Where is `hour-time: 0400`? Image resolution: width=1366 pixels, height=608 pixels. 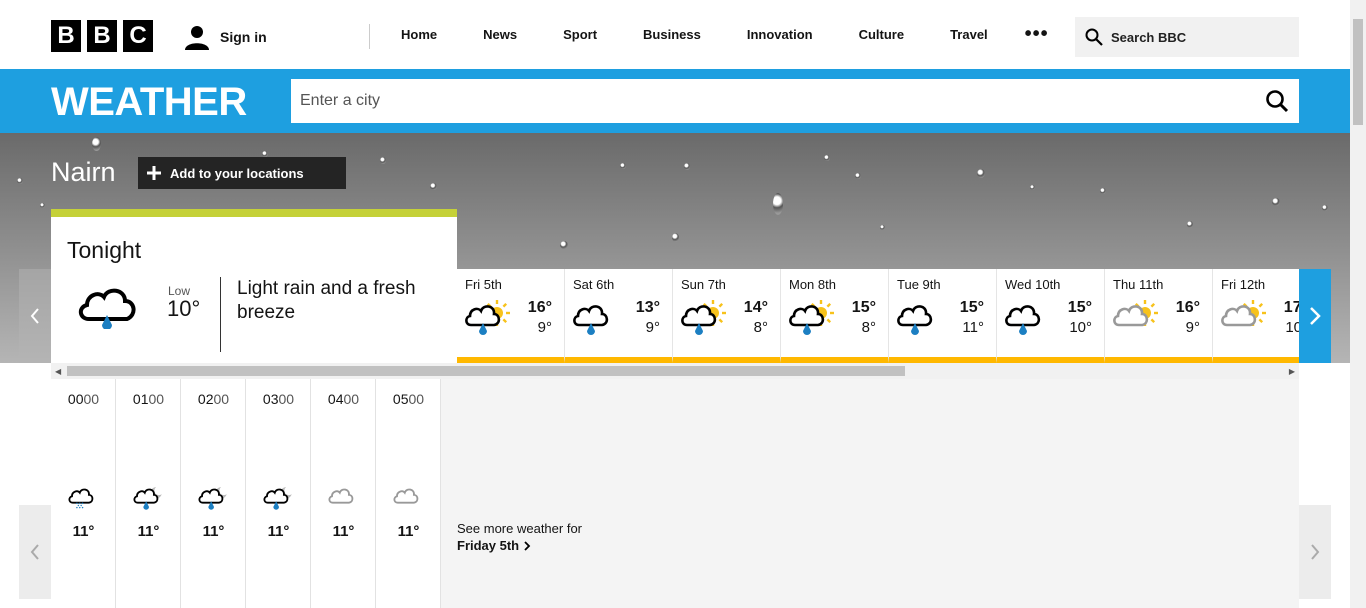
hour-time: 0400 is located at coordinates (343, 399).